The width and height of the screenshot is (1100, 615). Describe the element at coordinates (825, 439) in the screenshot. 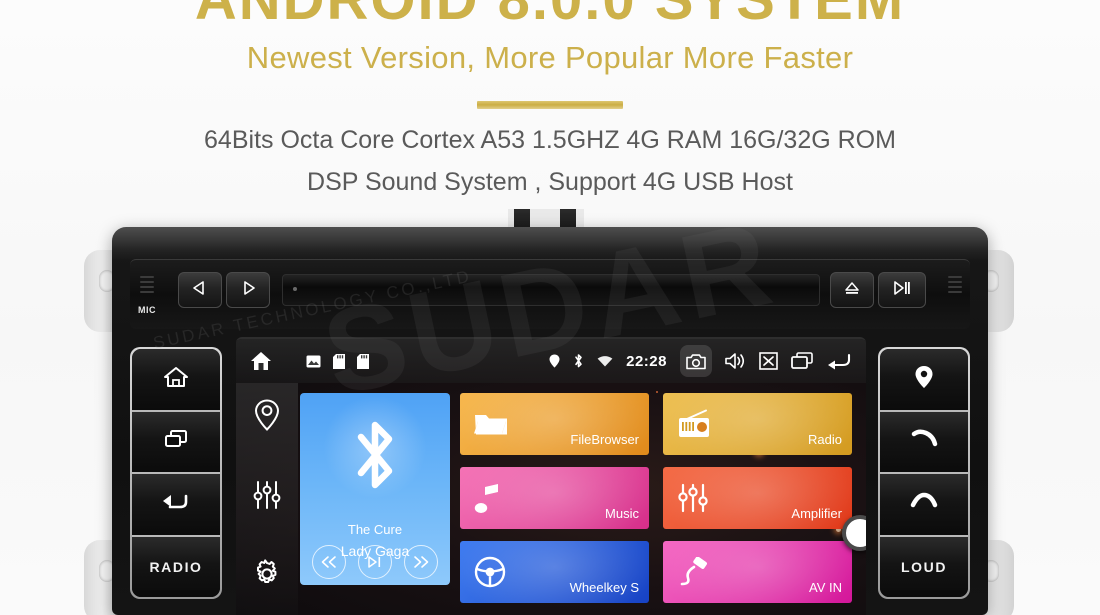

I see `tile-label: Radio` at that location.